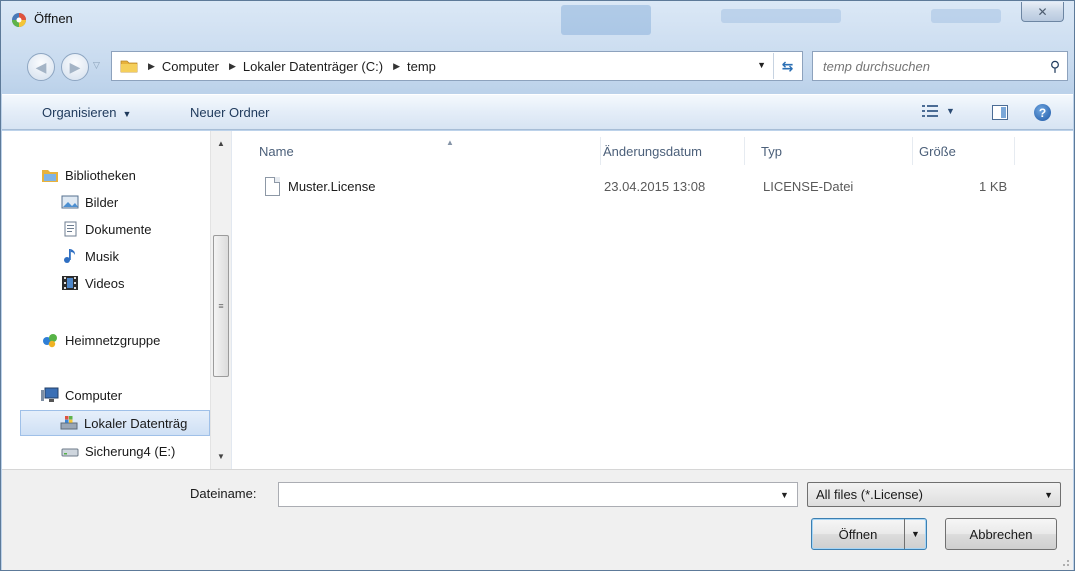  Describe the element at coordinates (784, 495) in the screenshot. I see `filename-dropdown-icon: ▼` at that location.